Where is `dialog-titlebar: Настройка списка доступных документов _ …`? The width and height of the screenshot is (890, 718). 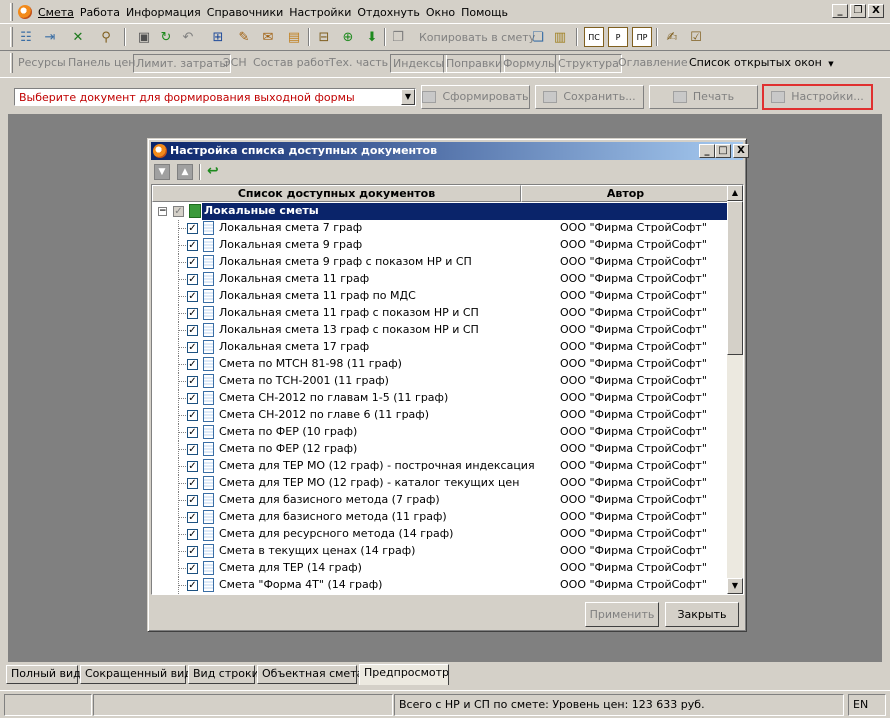 dialog-titlebar: Настройка списка доступных документов _ … is located at coordinates (450, 151).